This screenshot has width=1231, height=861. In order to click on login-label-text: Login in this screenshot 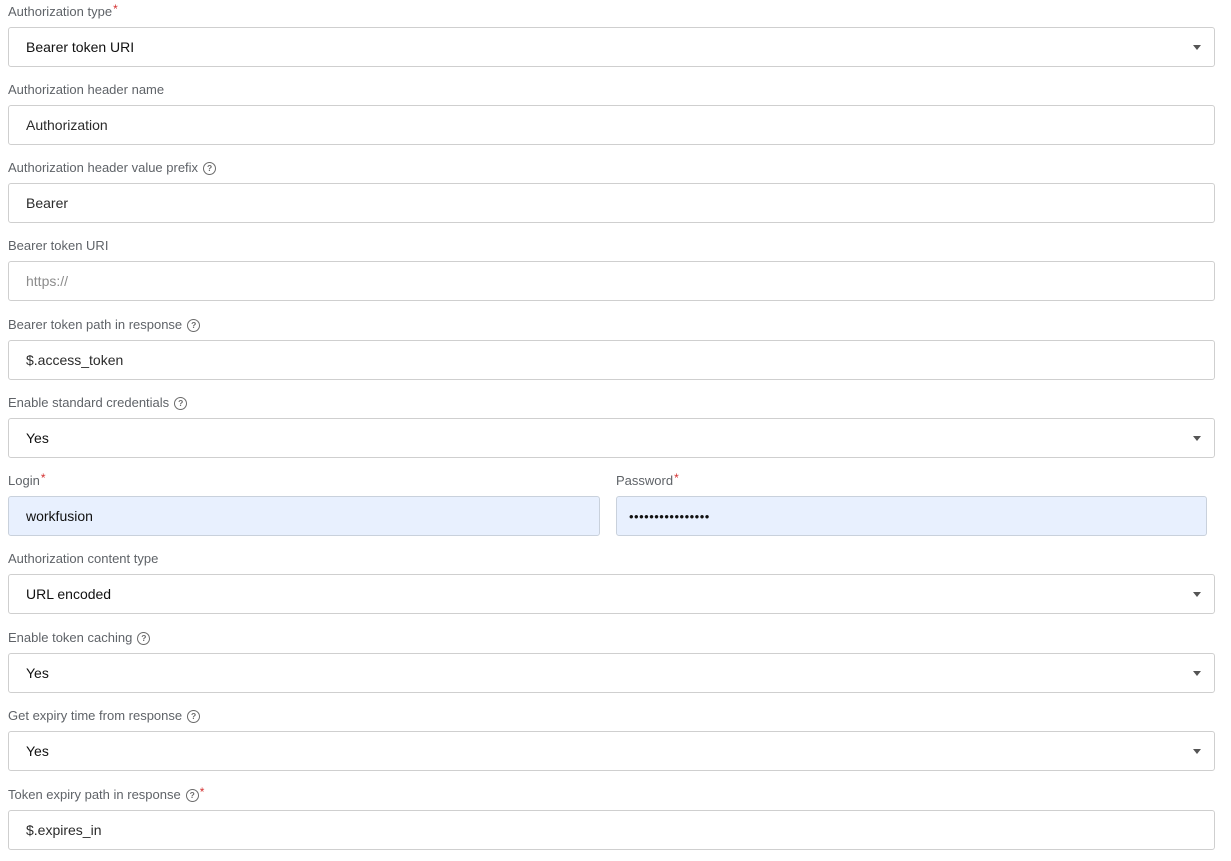, I will do `click(24, 480)`.